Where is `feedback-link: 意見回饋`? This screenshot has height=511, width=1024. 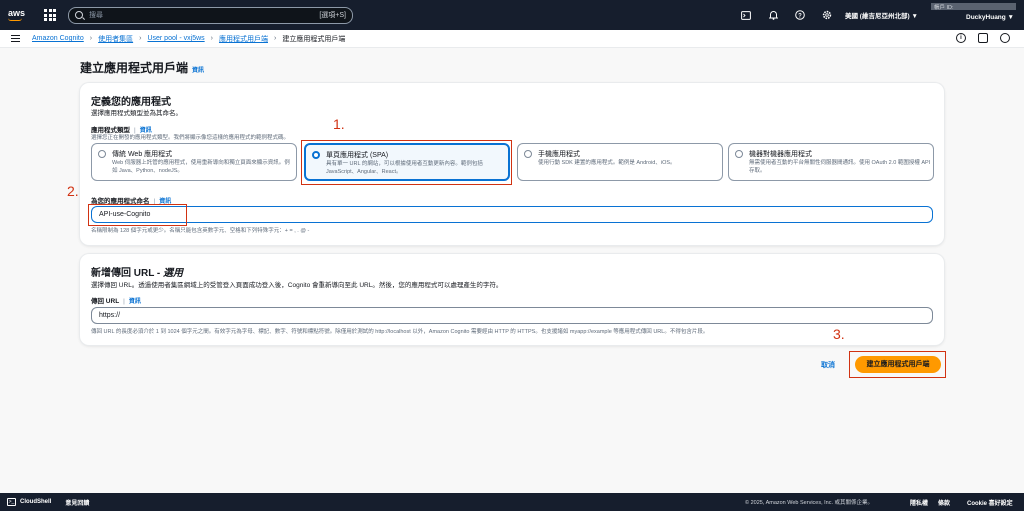
feedback-link: 意見回饋 is located at coordinates (77, 502).